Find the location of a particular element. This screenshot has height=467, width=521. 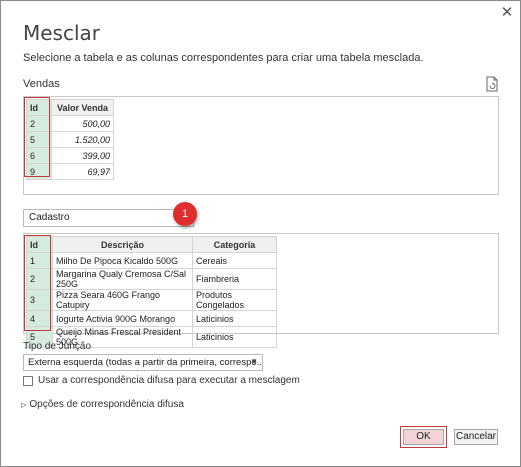

cell-valor: 500,00 is located at coordinates (82, 123).